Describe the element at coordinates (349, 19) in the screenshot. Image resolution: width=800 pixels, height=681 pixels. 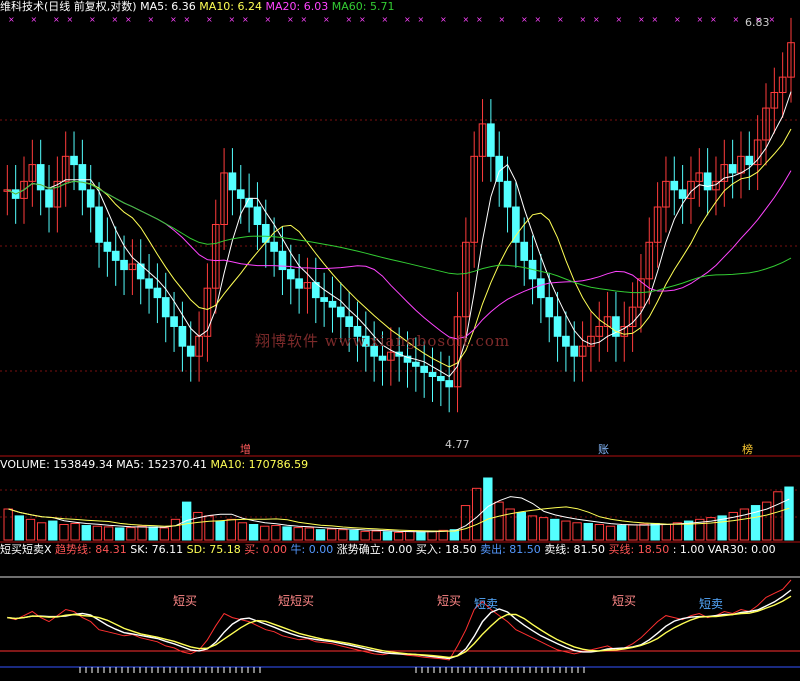
I see `top-mark-17: ×` at that location.